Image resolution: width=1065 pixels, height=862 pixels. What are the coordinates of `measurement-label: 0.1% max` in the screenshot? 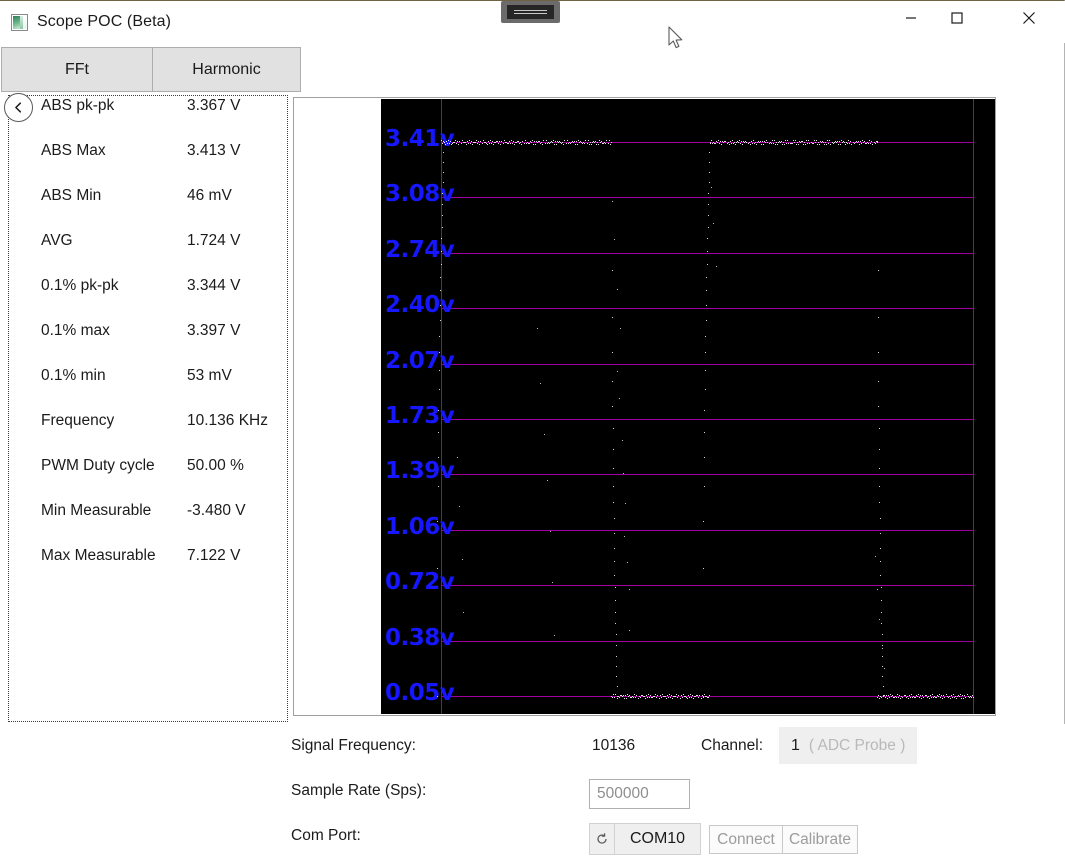 It's located at (75, 330).